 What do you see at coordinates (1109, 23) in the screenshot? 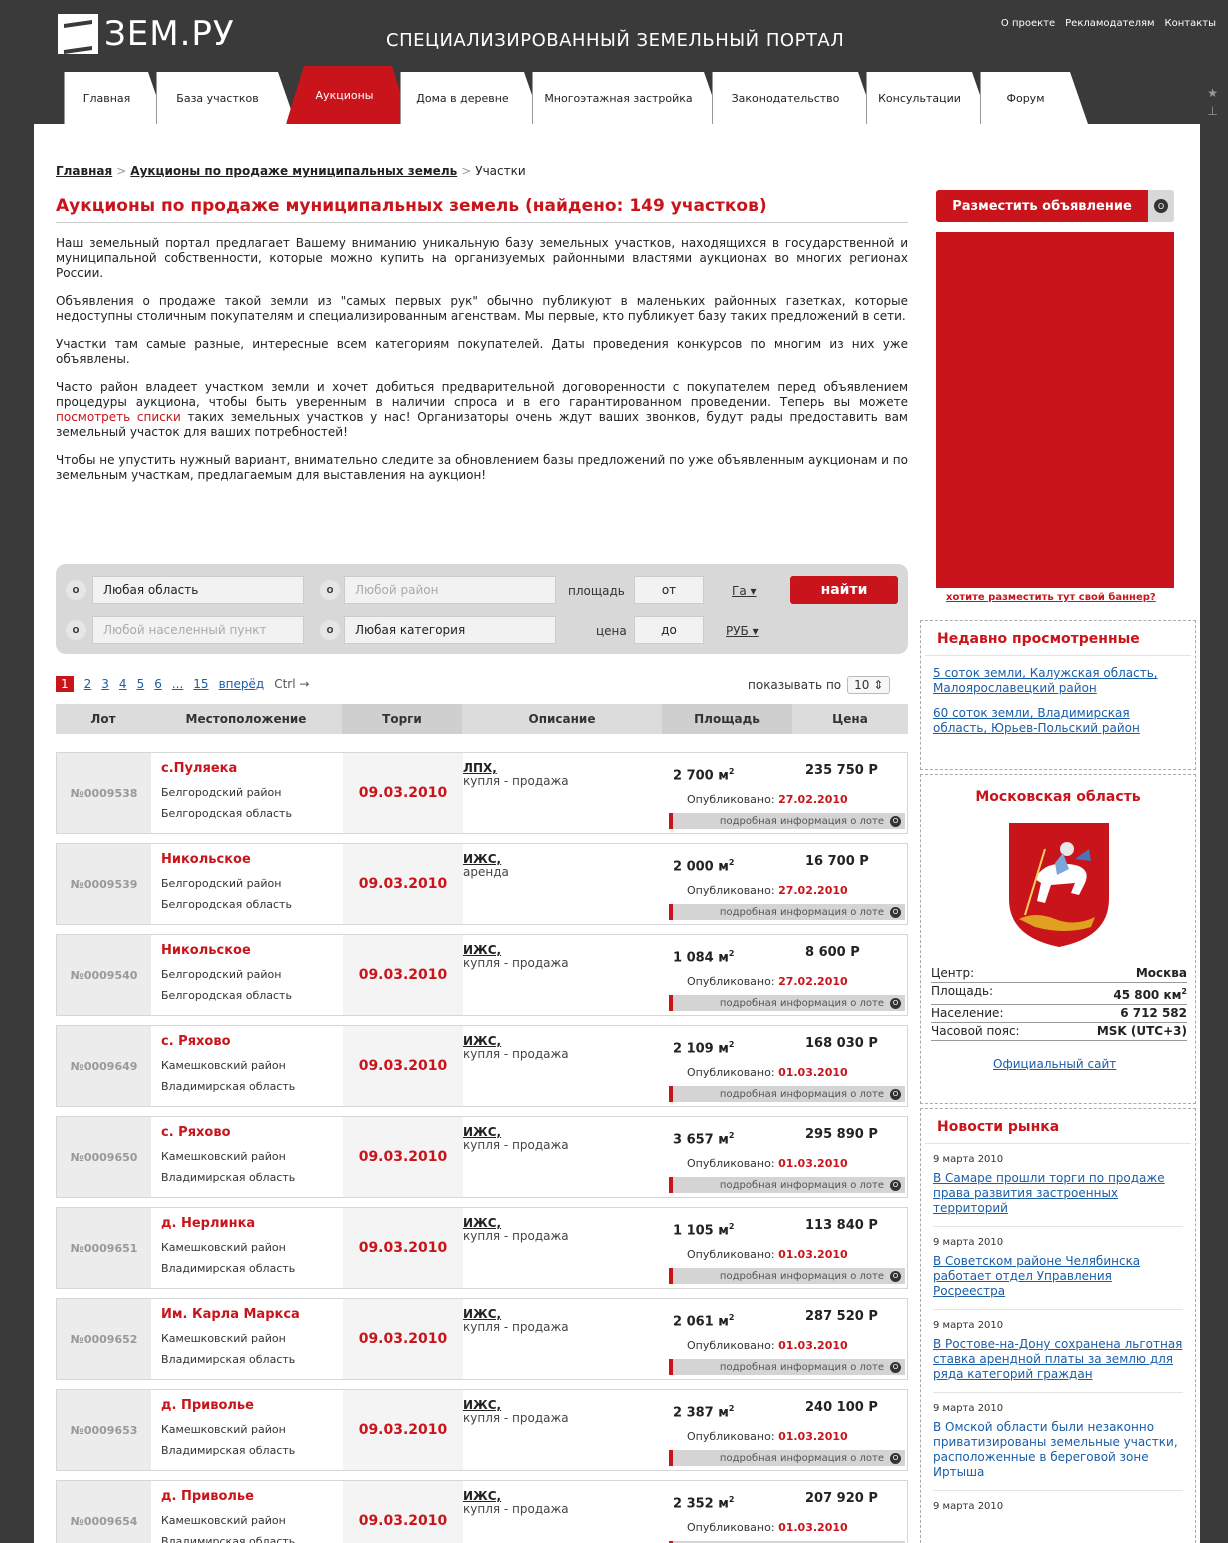
I see `top-link-advertisers: Рекламодателям` at bounding box center [1109, 23].